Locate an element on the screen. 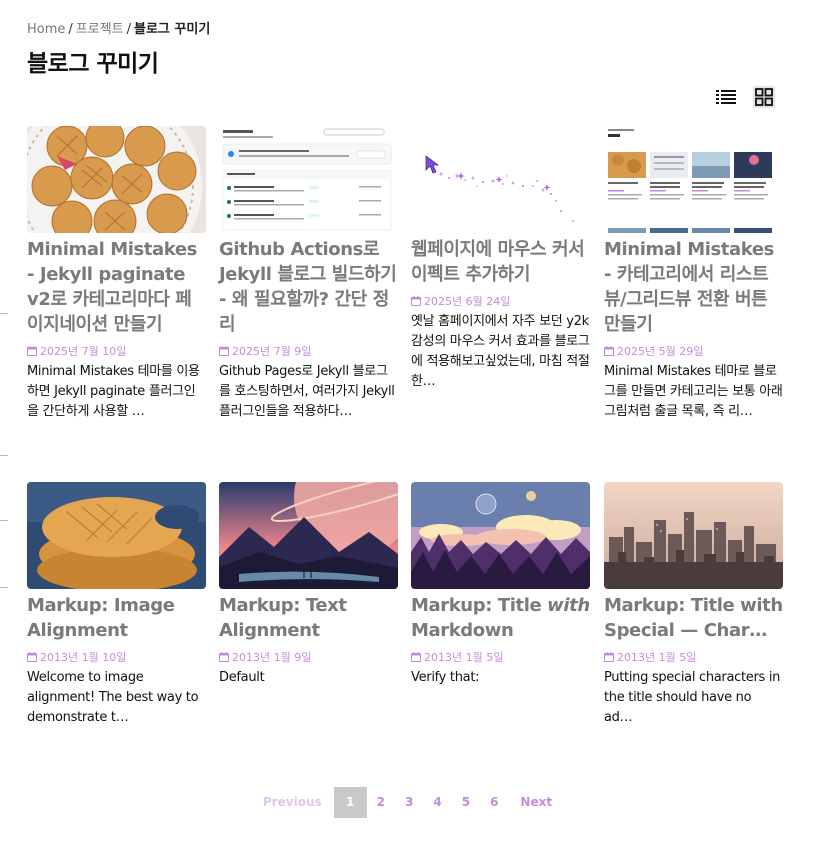 This screenshot has width=815, height=841. list-view-button is located at coordinates (726, 97).